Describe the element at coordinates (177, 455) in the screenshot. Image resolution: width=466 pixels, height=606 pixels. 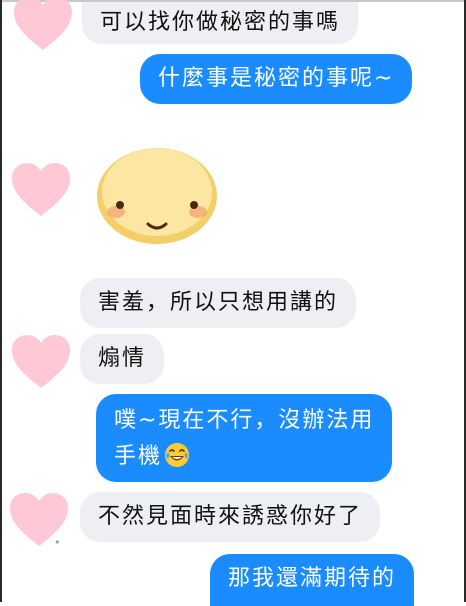
I see `laughing-tears-emoji-icon` at that location.